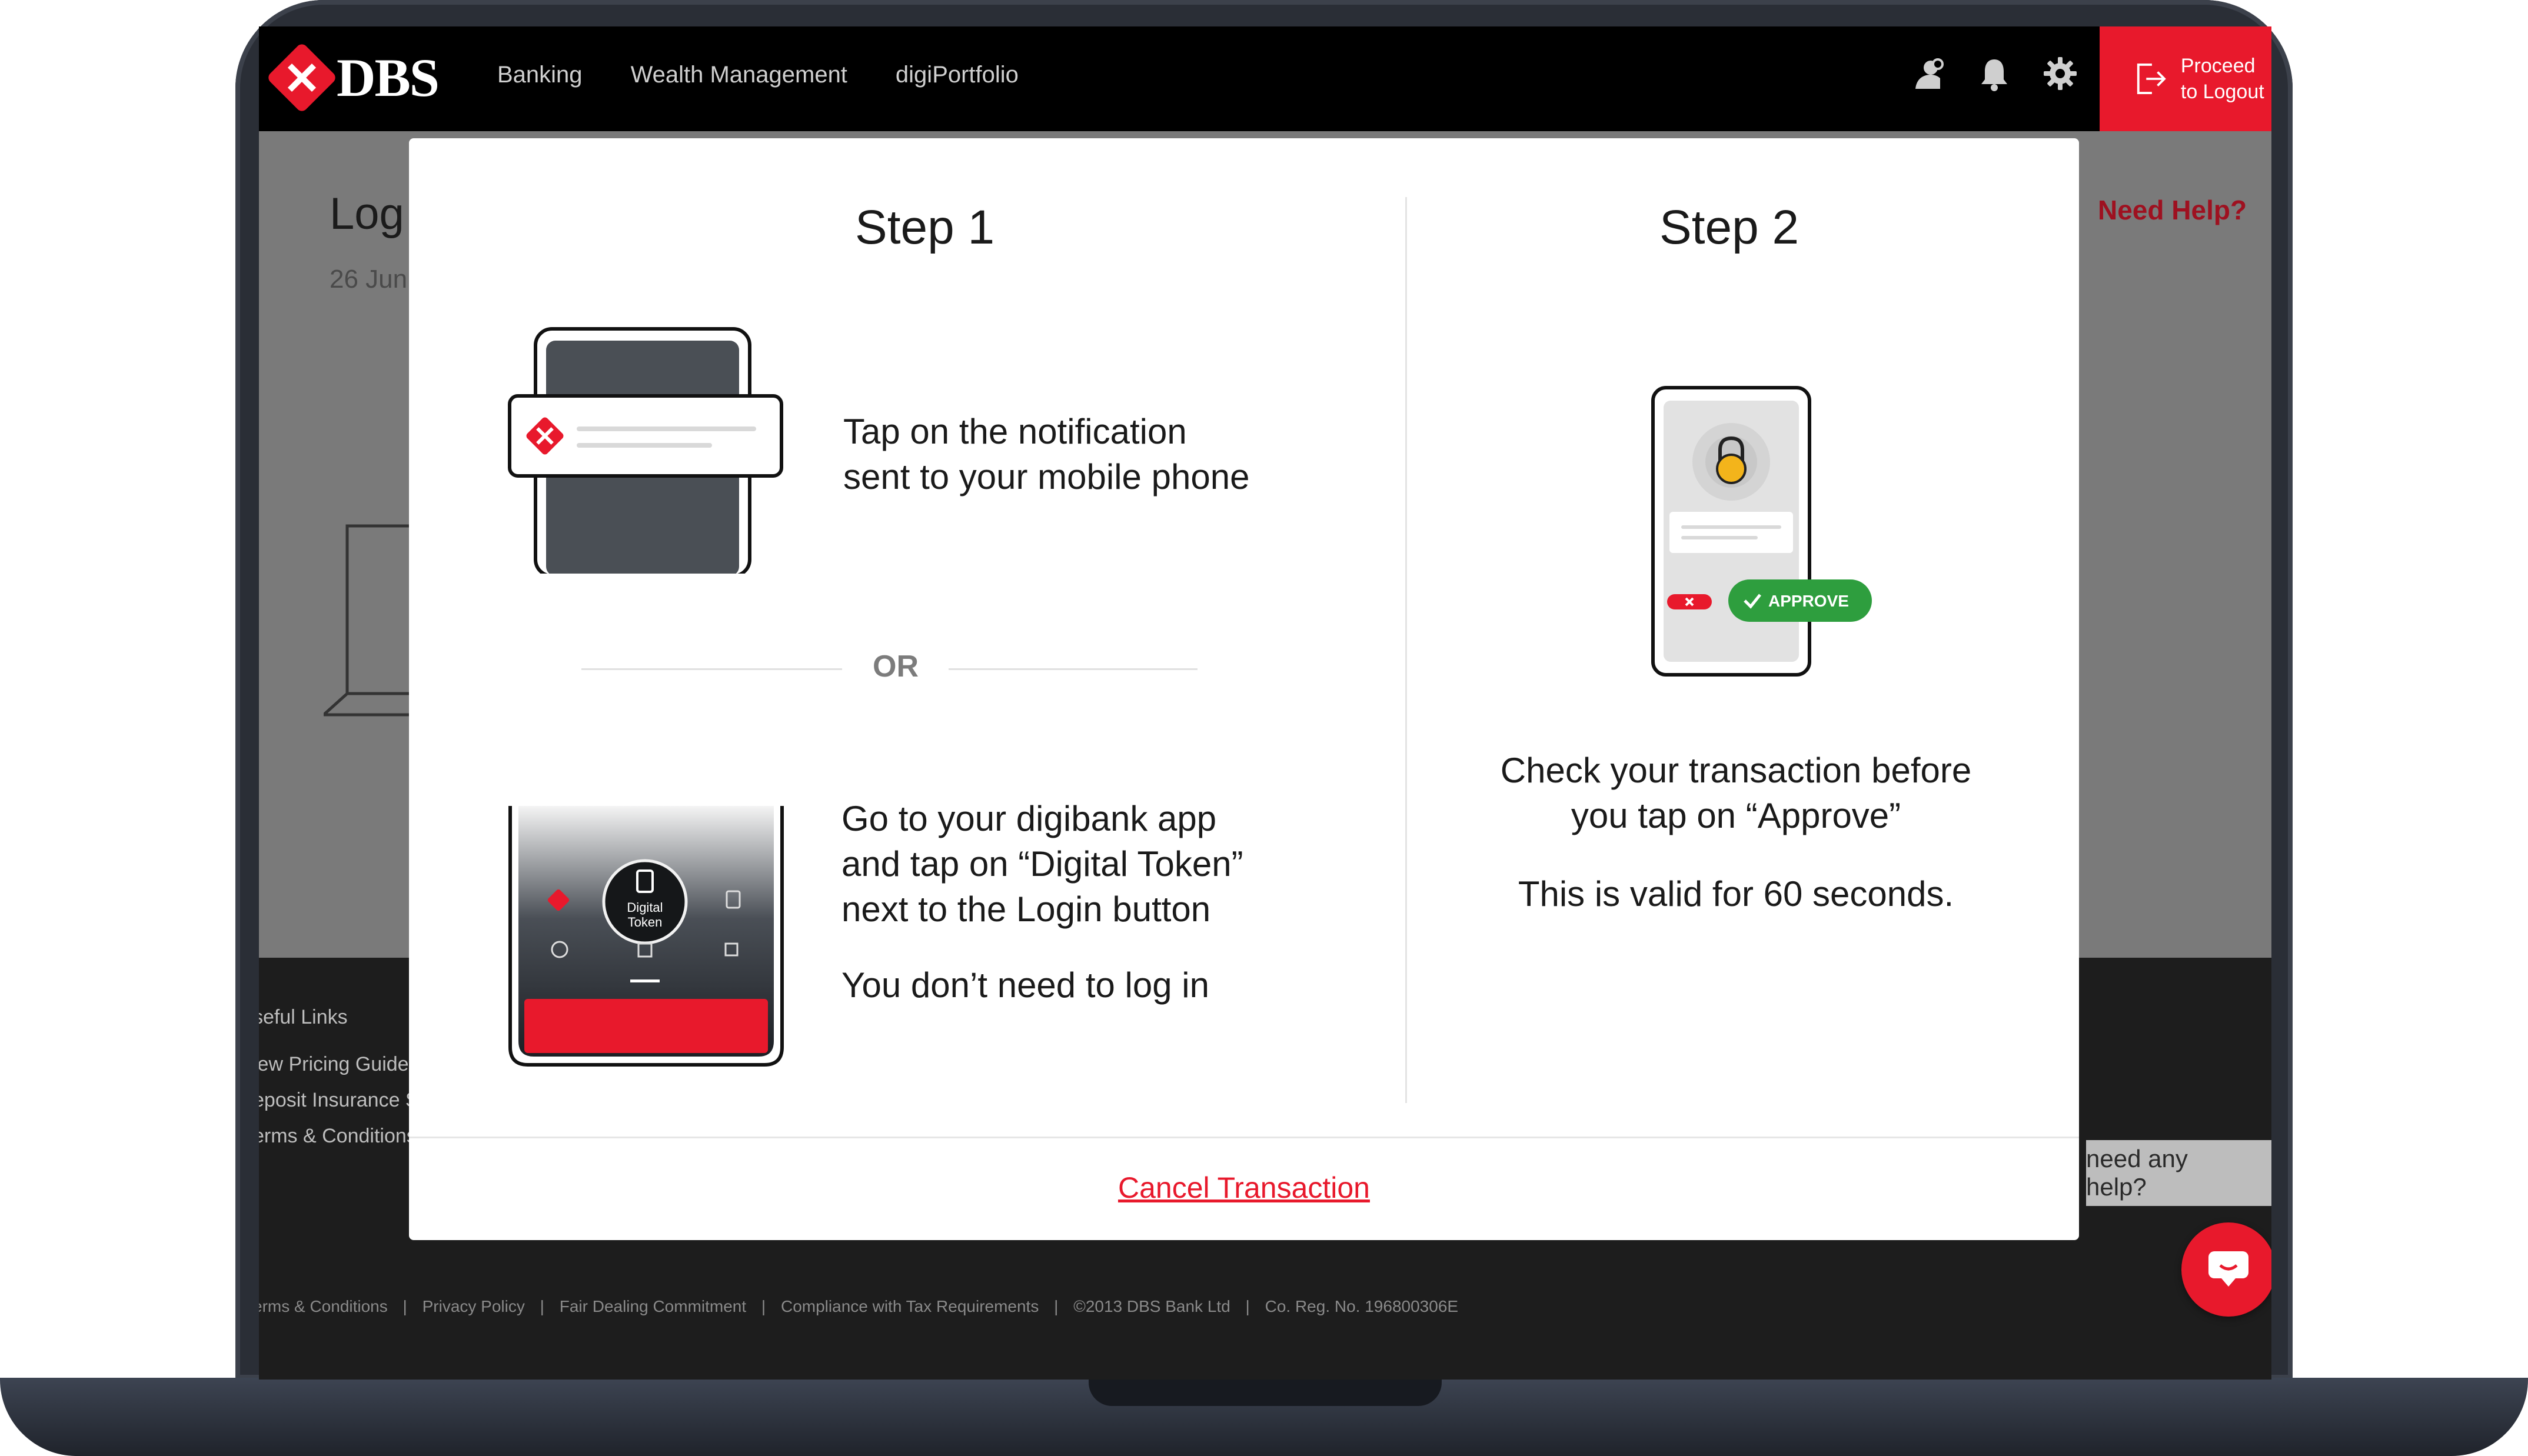 The width and height of the screenshot is (2528, 1456). What do you see at coordinates (1266, 1392) in the screenshot?
I see `laptop-notch` at bounding box center [1266, 1392].